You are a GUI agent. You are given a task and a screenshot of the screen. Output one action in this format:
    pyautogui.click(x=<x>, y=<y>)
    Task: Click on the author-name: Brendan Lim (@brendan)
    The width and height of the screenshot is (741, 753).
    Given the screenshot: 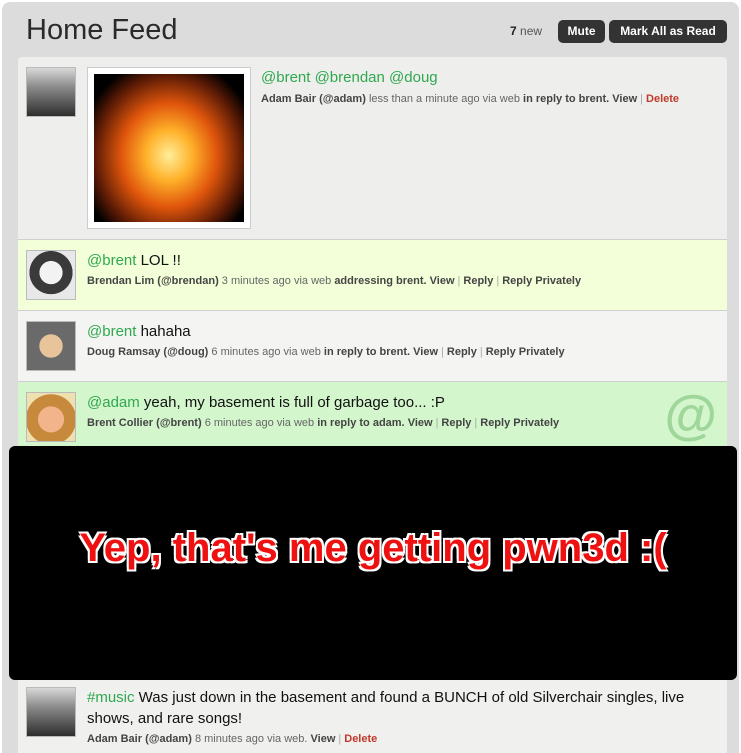 What is the action you would take?
    pyautogui.click(x=153, y=281)
    